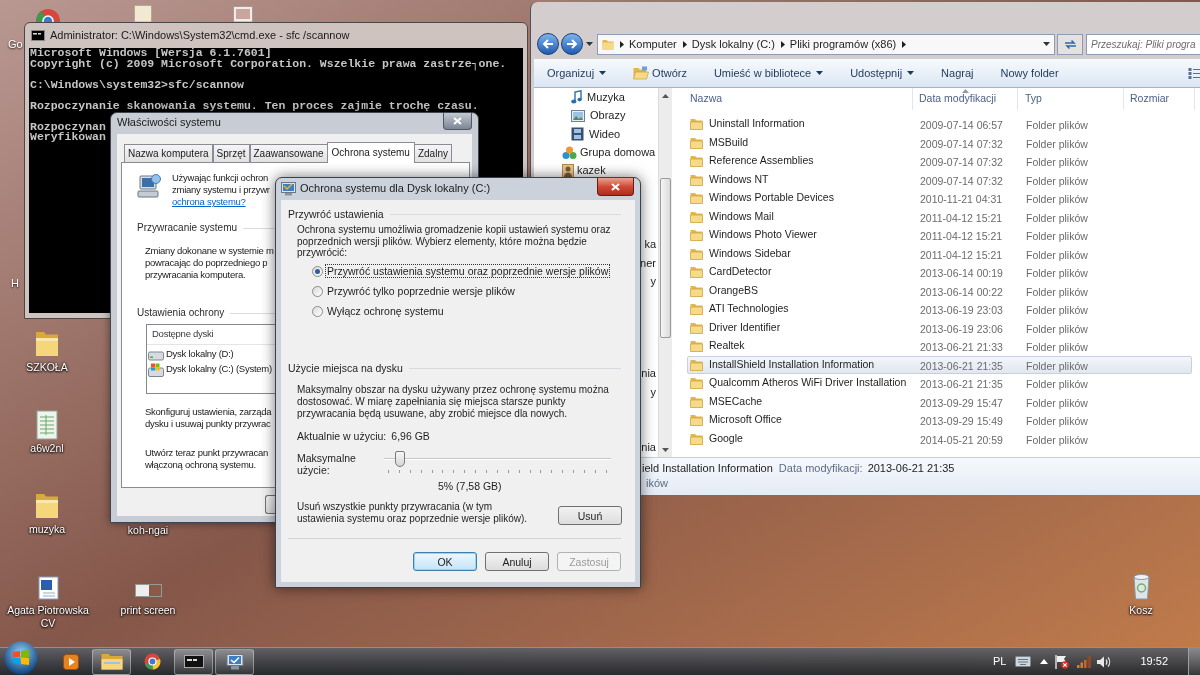 The width and height of the screenshot is (1200, 675). Describe the element at coordinates (800, 99) in the screenshot. I see `column-header: Nazwa` at that location.